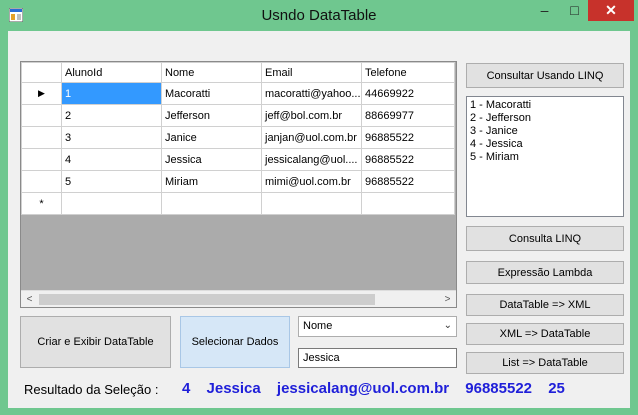 The width and height of the screenshot is (638, 415). I want to click on xml-to-datatable-button: XML => DataTable, so click(545, 334).